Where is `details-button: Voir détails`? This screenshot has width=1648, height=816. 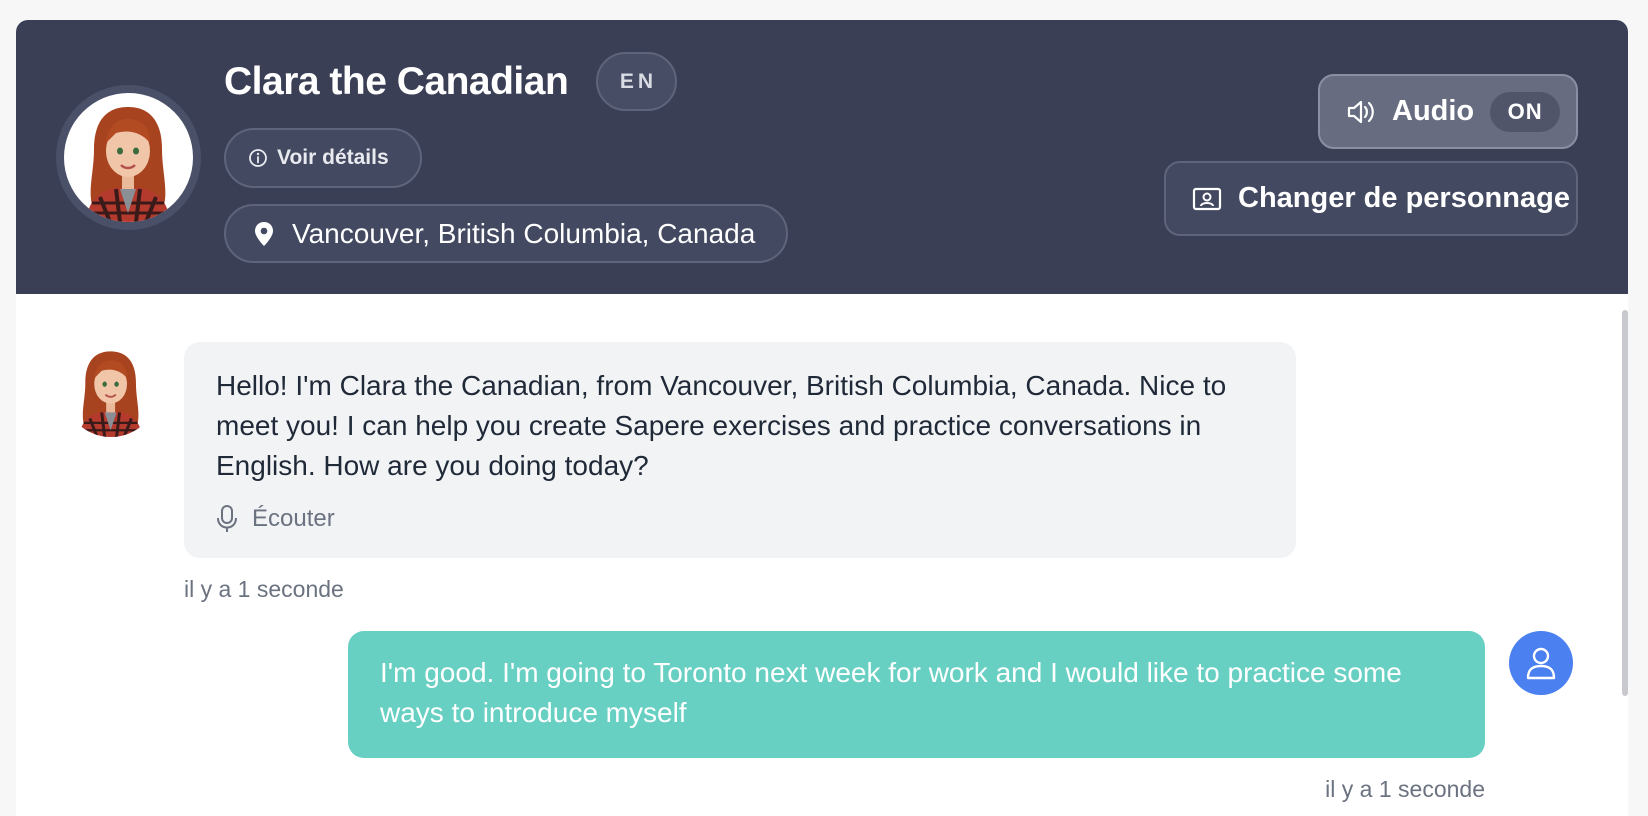 details-button: Voir détails is located at coordinates (323, 158).